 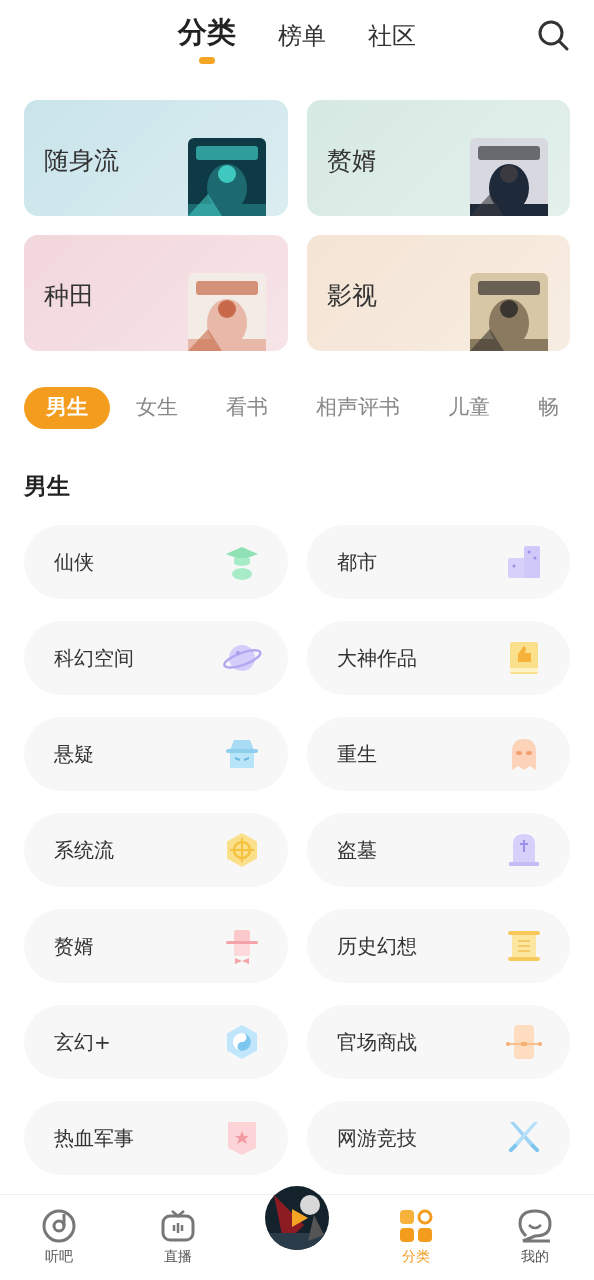 What do you see at coordinates (469, 408) in the screenshot?
I see `filter-chip: 儿童` at bounding box center [469, 408].